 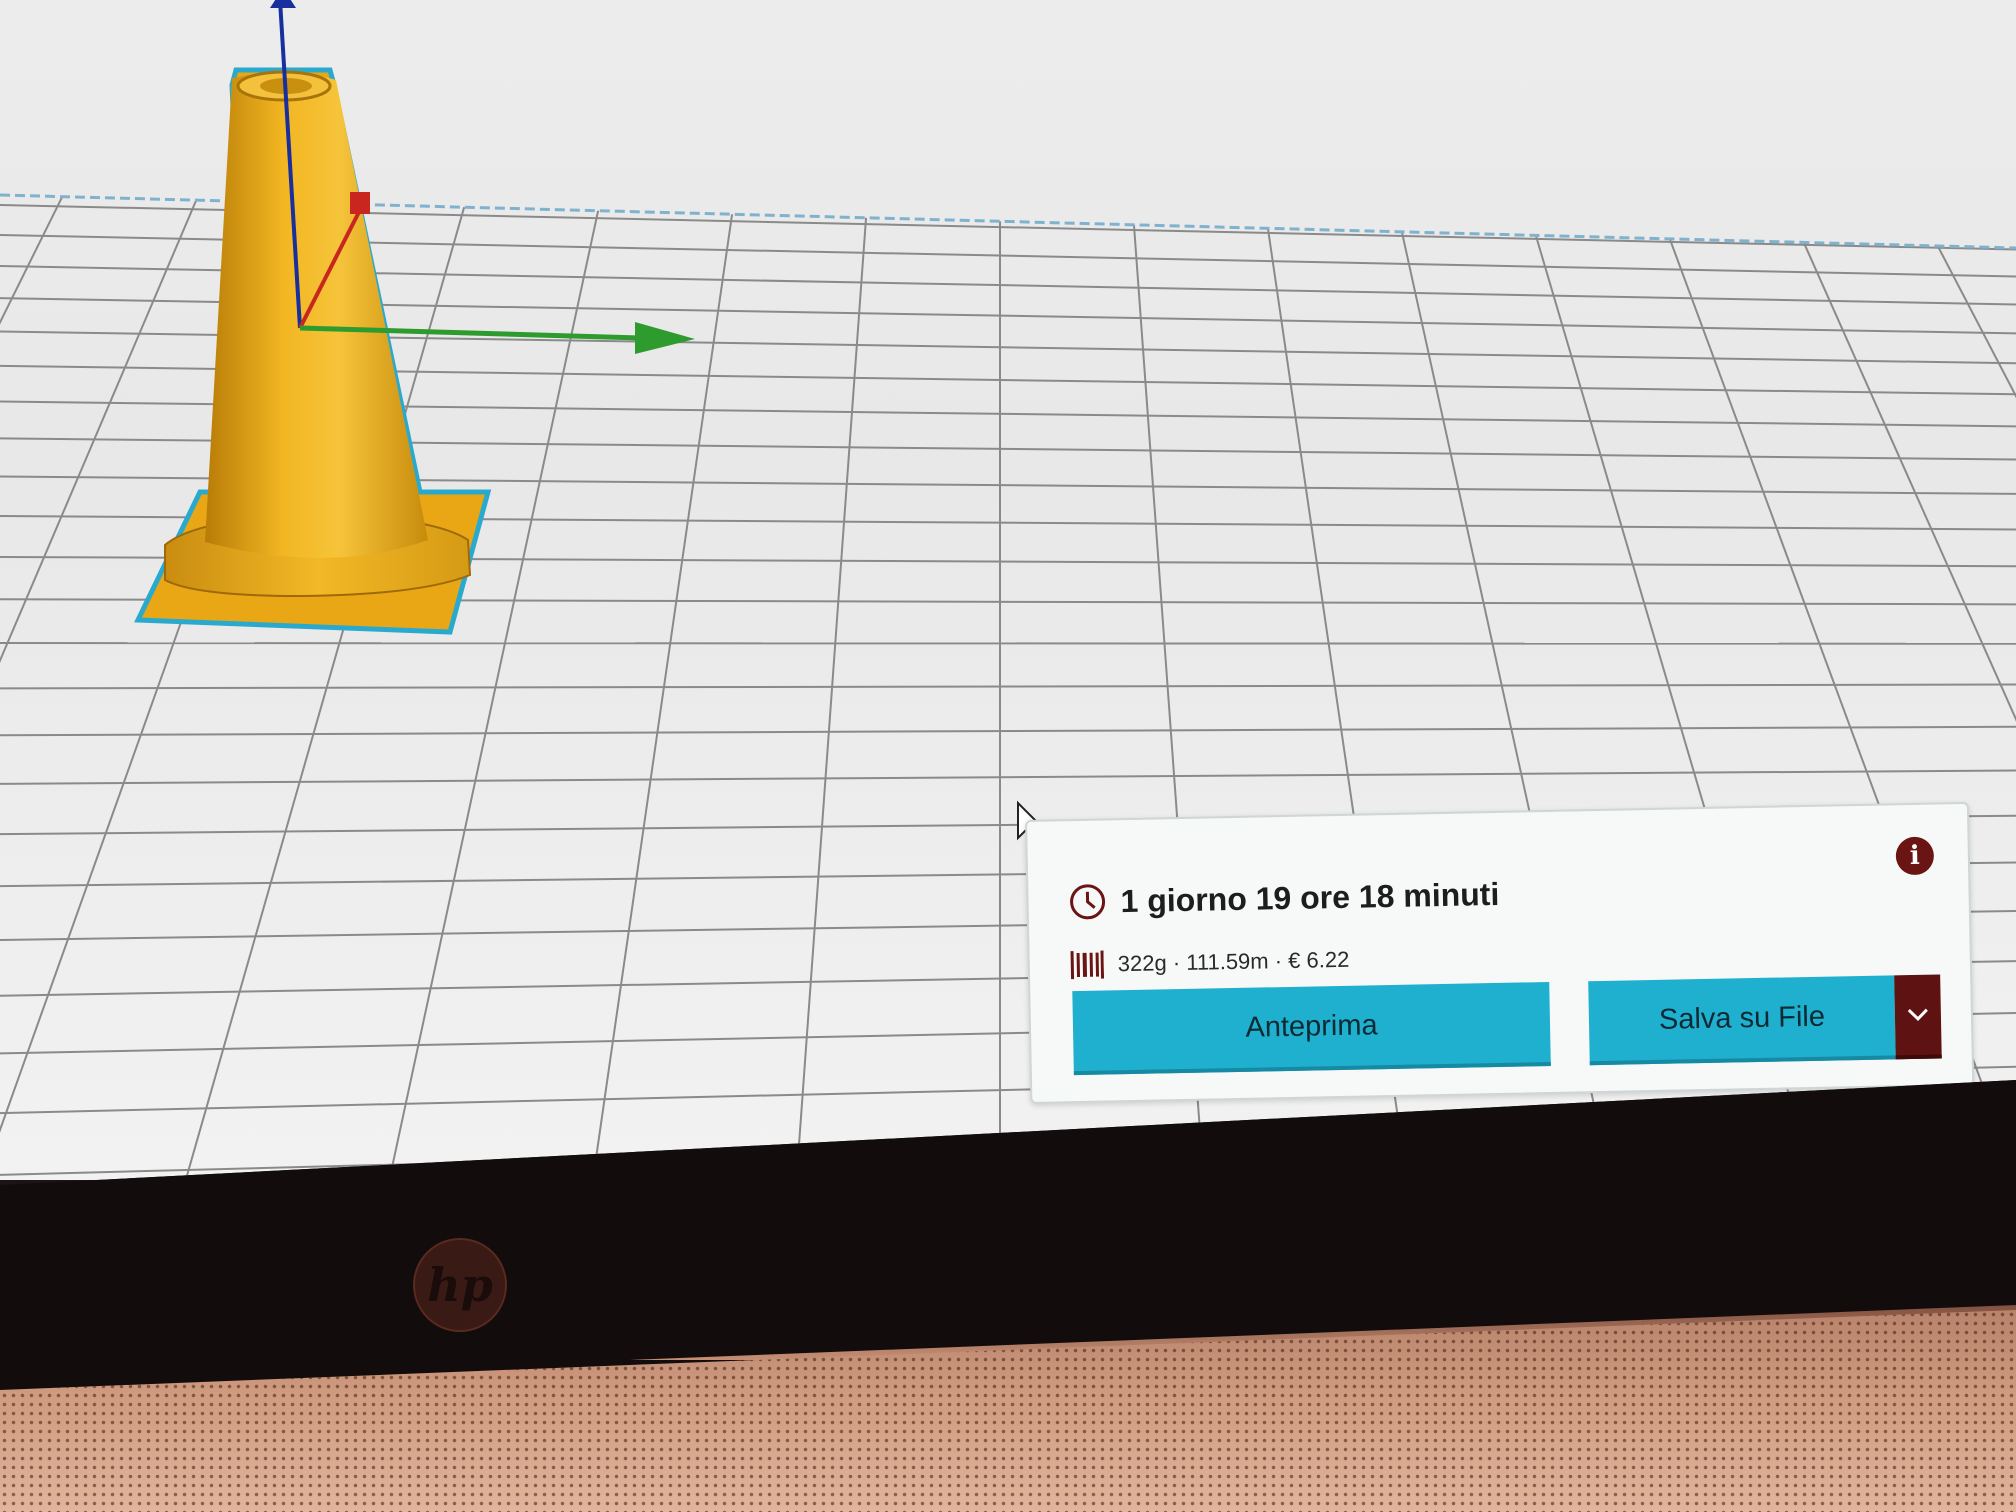 I want to click on filament-spool-icon, so click(x=1087, y=965).